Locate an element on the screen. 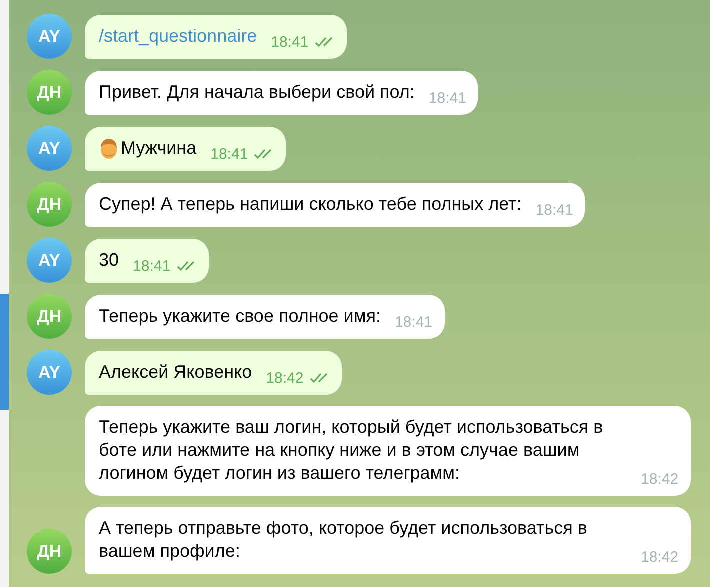 The width and height of the screenshot is (710, 587). message-text: Теперь укажите свое полное имя: is located at coordinates (240, 316).